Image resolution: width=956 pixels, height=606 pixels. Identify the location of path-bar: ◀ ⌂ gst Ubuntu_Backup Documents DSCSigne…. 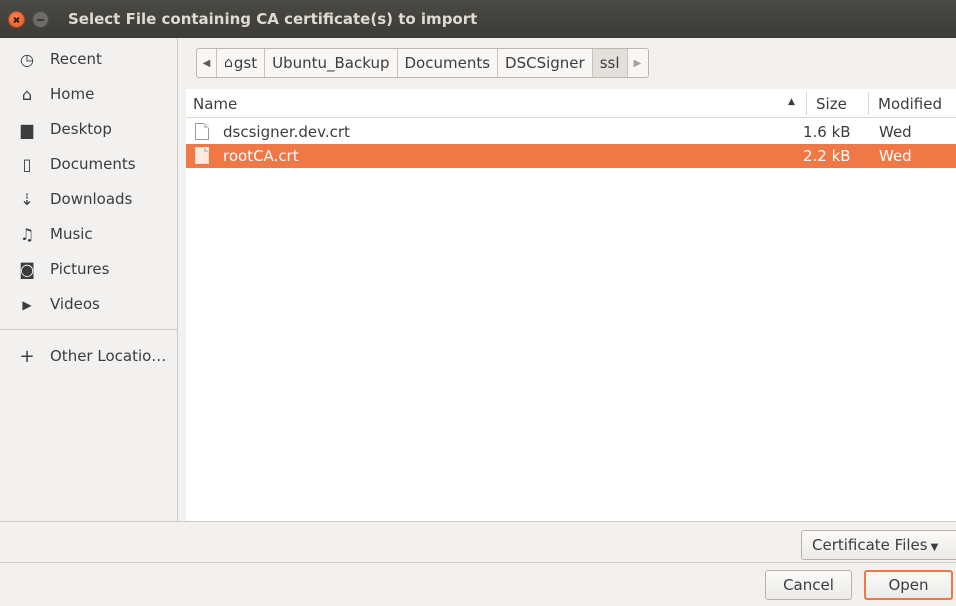
(422, 63).